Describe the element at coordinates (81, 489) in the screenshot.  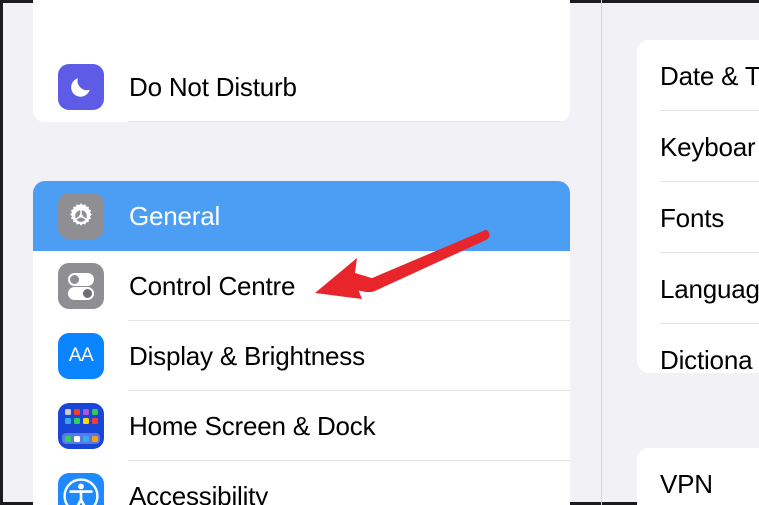
I see `accessibility-person-icon` at that location.